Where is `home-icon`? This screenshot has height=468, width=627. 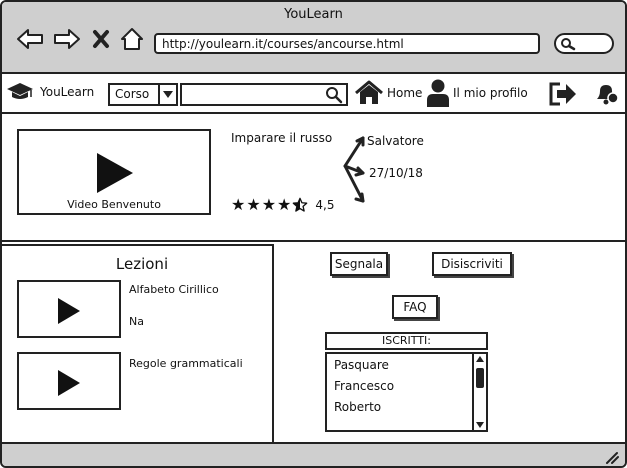
home-icon is located at coordinates (369, 92).